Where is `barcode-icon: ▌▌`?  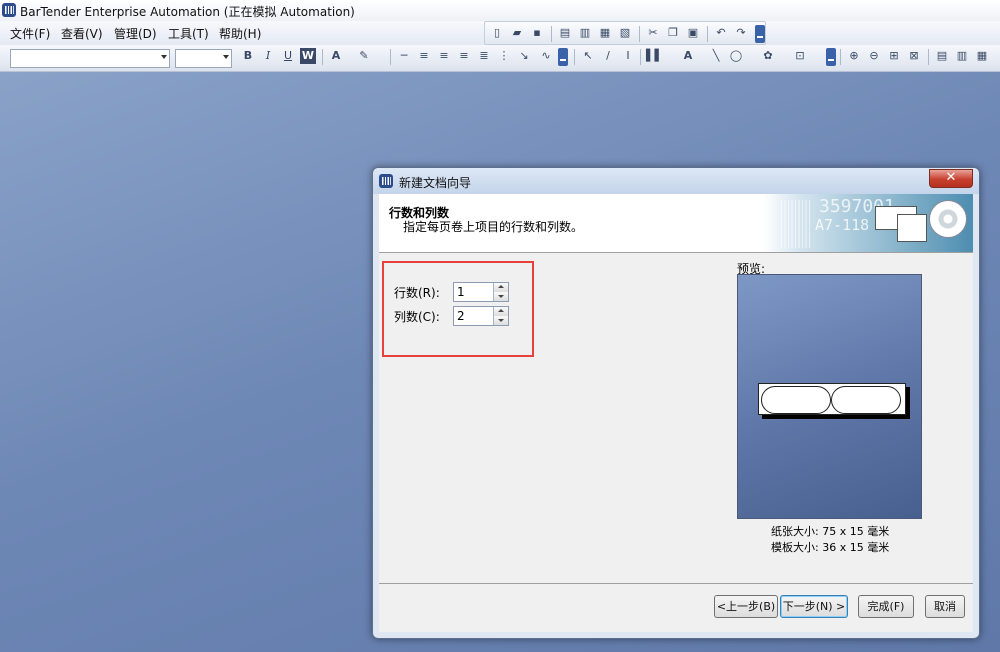
barcode-icon: ▌▌ is located at coordinates (654, 56).